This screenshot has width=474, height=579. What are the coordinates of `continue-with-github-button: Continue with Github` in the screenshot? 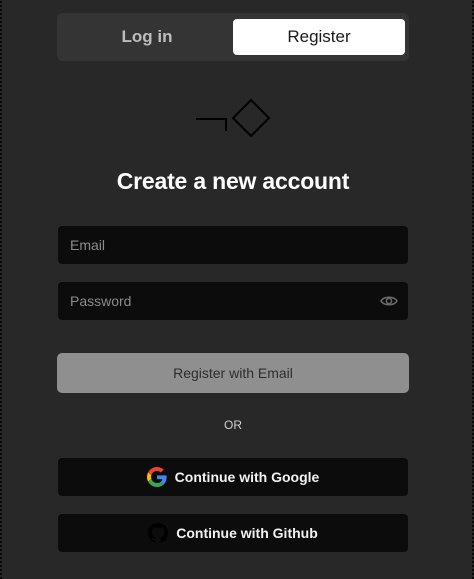 It's located at (233, 533).